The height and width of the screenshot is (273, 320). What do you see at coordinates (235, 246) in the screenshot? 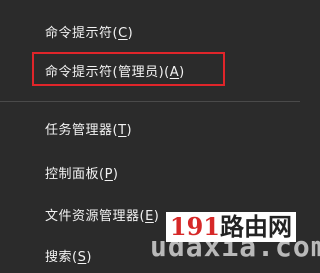
I see `watermark-url: udaxia.com` at bounding box center [235, 246].